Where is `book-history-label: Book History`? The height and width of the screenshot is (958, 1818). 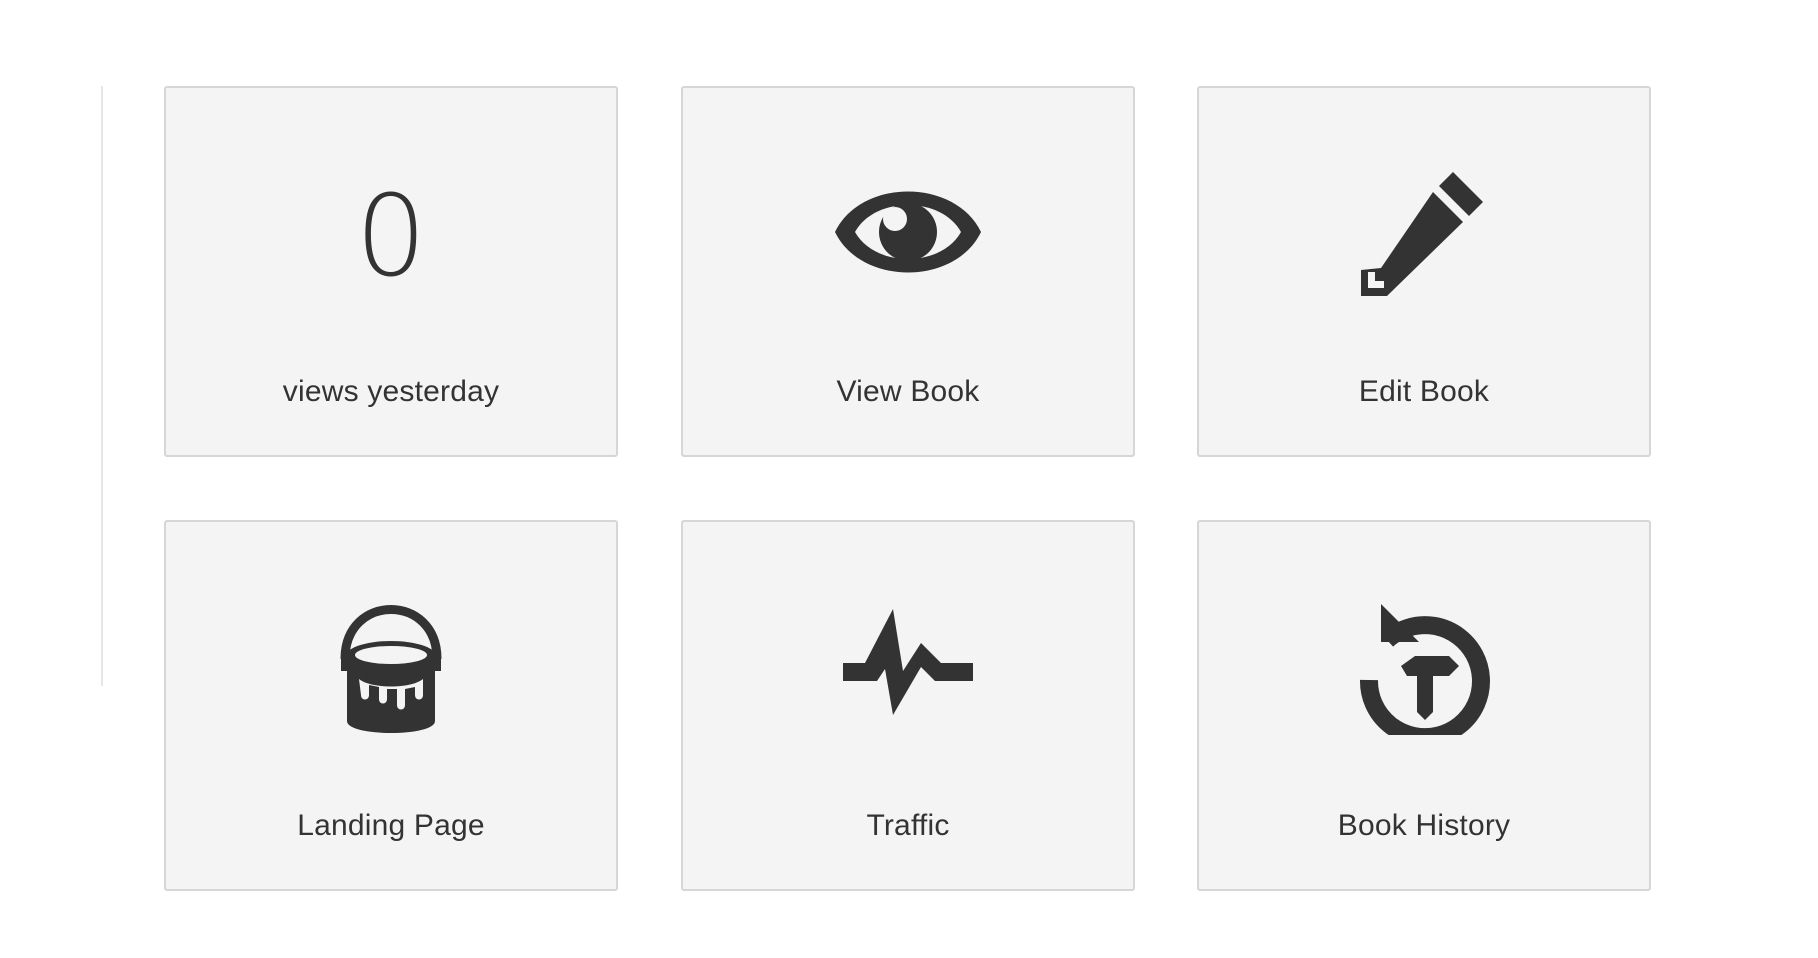
book-history-label: Book History is located at coordinates (1424, 825).